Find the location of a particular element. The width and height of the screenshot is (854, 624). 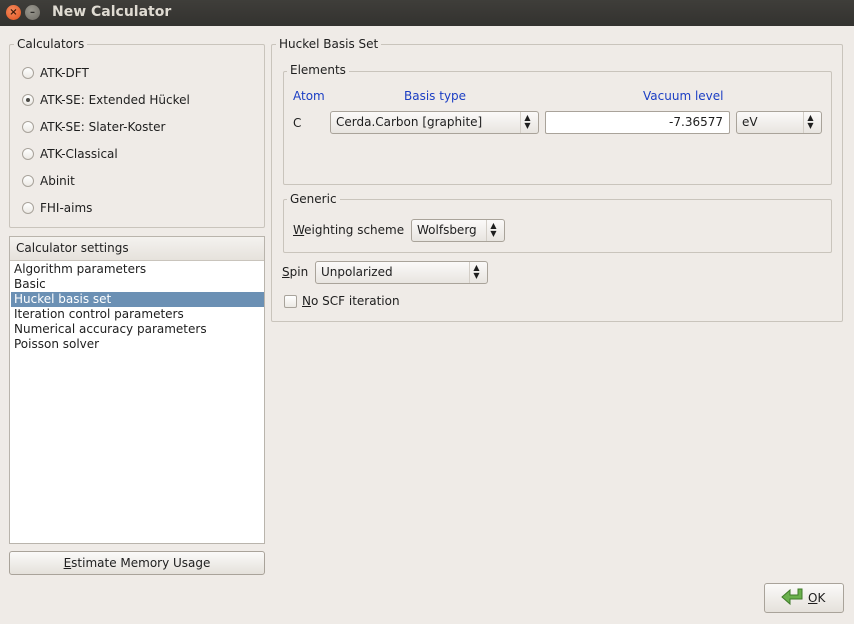

radio-abinit: Abinit is located at coordinates (48, 181).